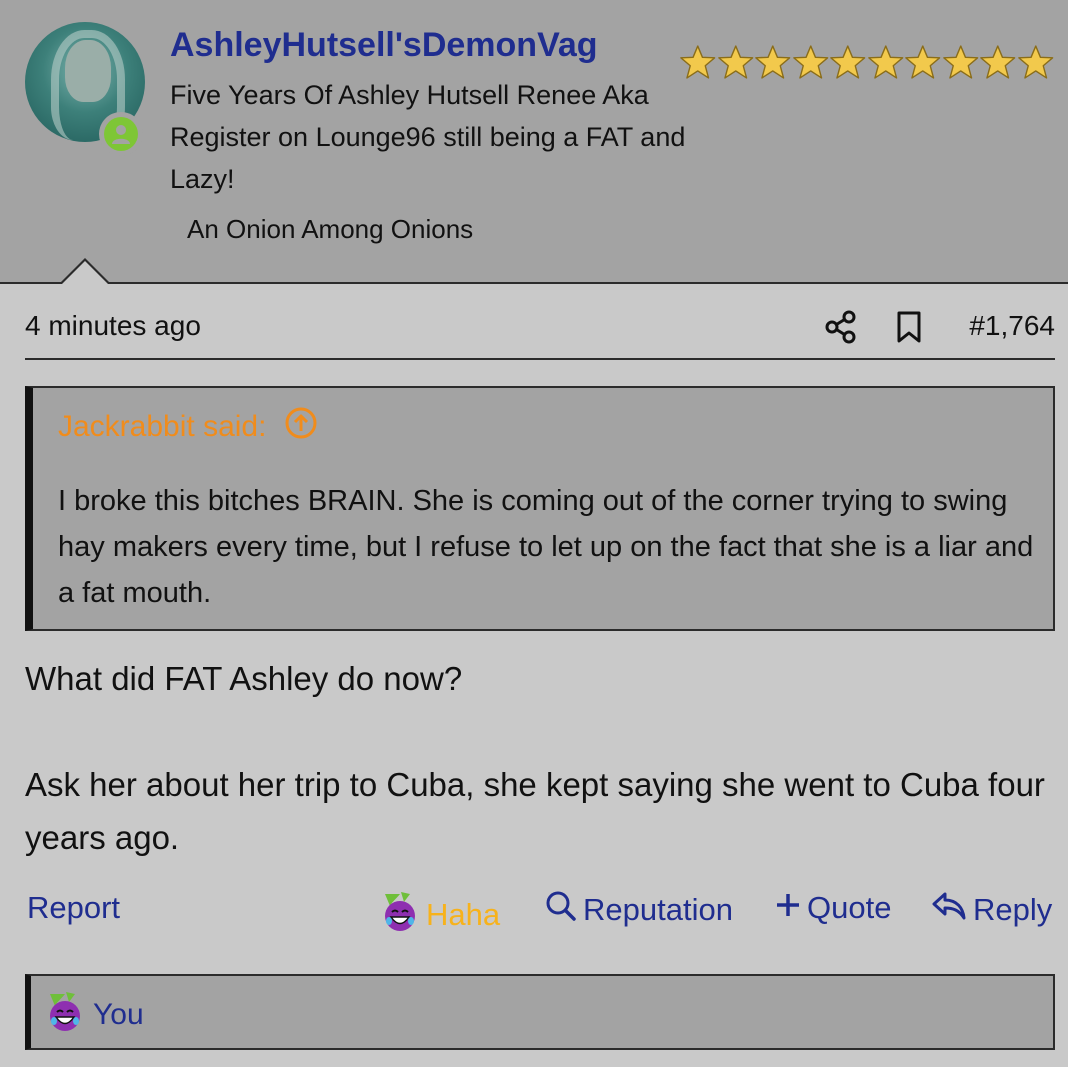 The width and height of the screenshot is (1068, 1067). I want to click on reply-button: Reply, so click(991, 910).